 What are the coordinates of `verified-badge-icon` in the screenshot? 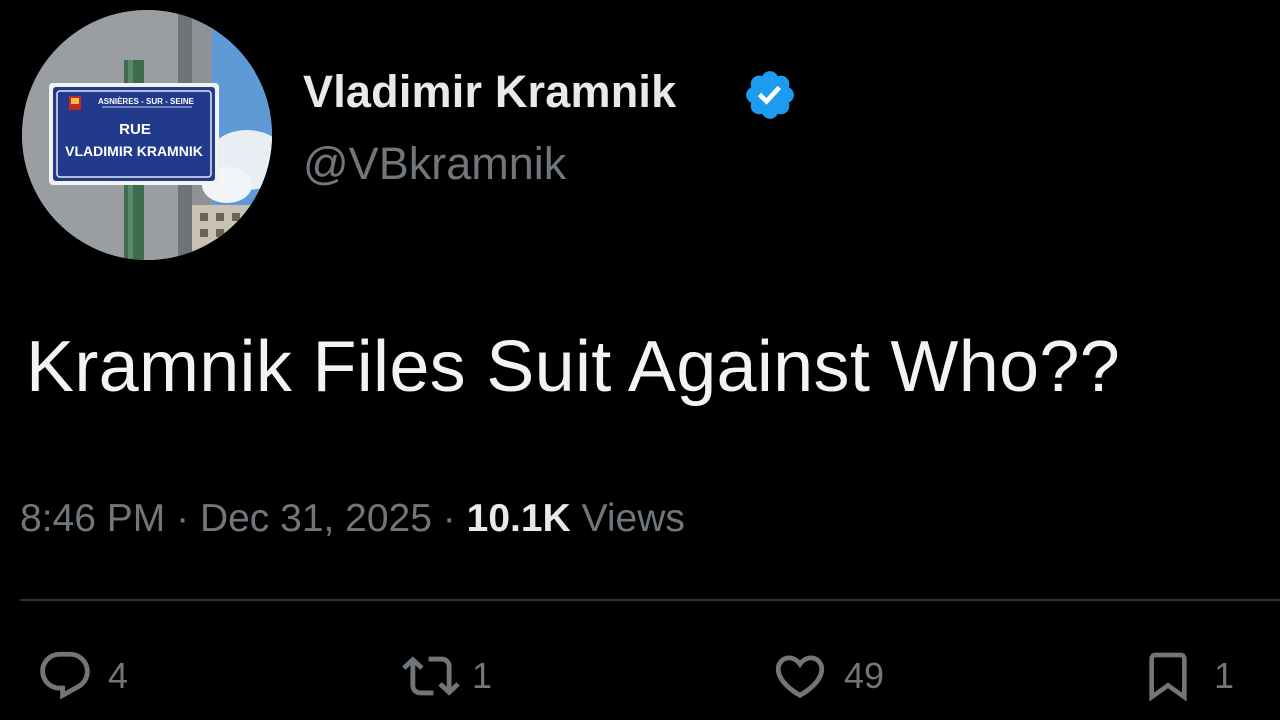 It's located at (770, 95).